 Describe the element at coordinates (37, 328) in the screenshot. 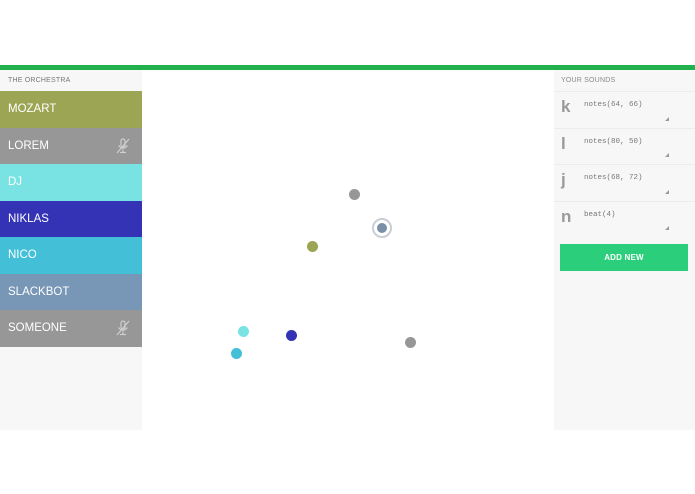

I see `player-name: SOMEONE` at that location.